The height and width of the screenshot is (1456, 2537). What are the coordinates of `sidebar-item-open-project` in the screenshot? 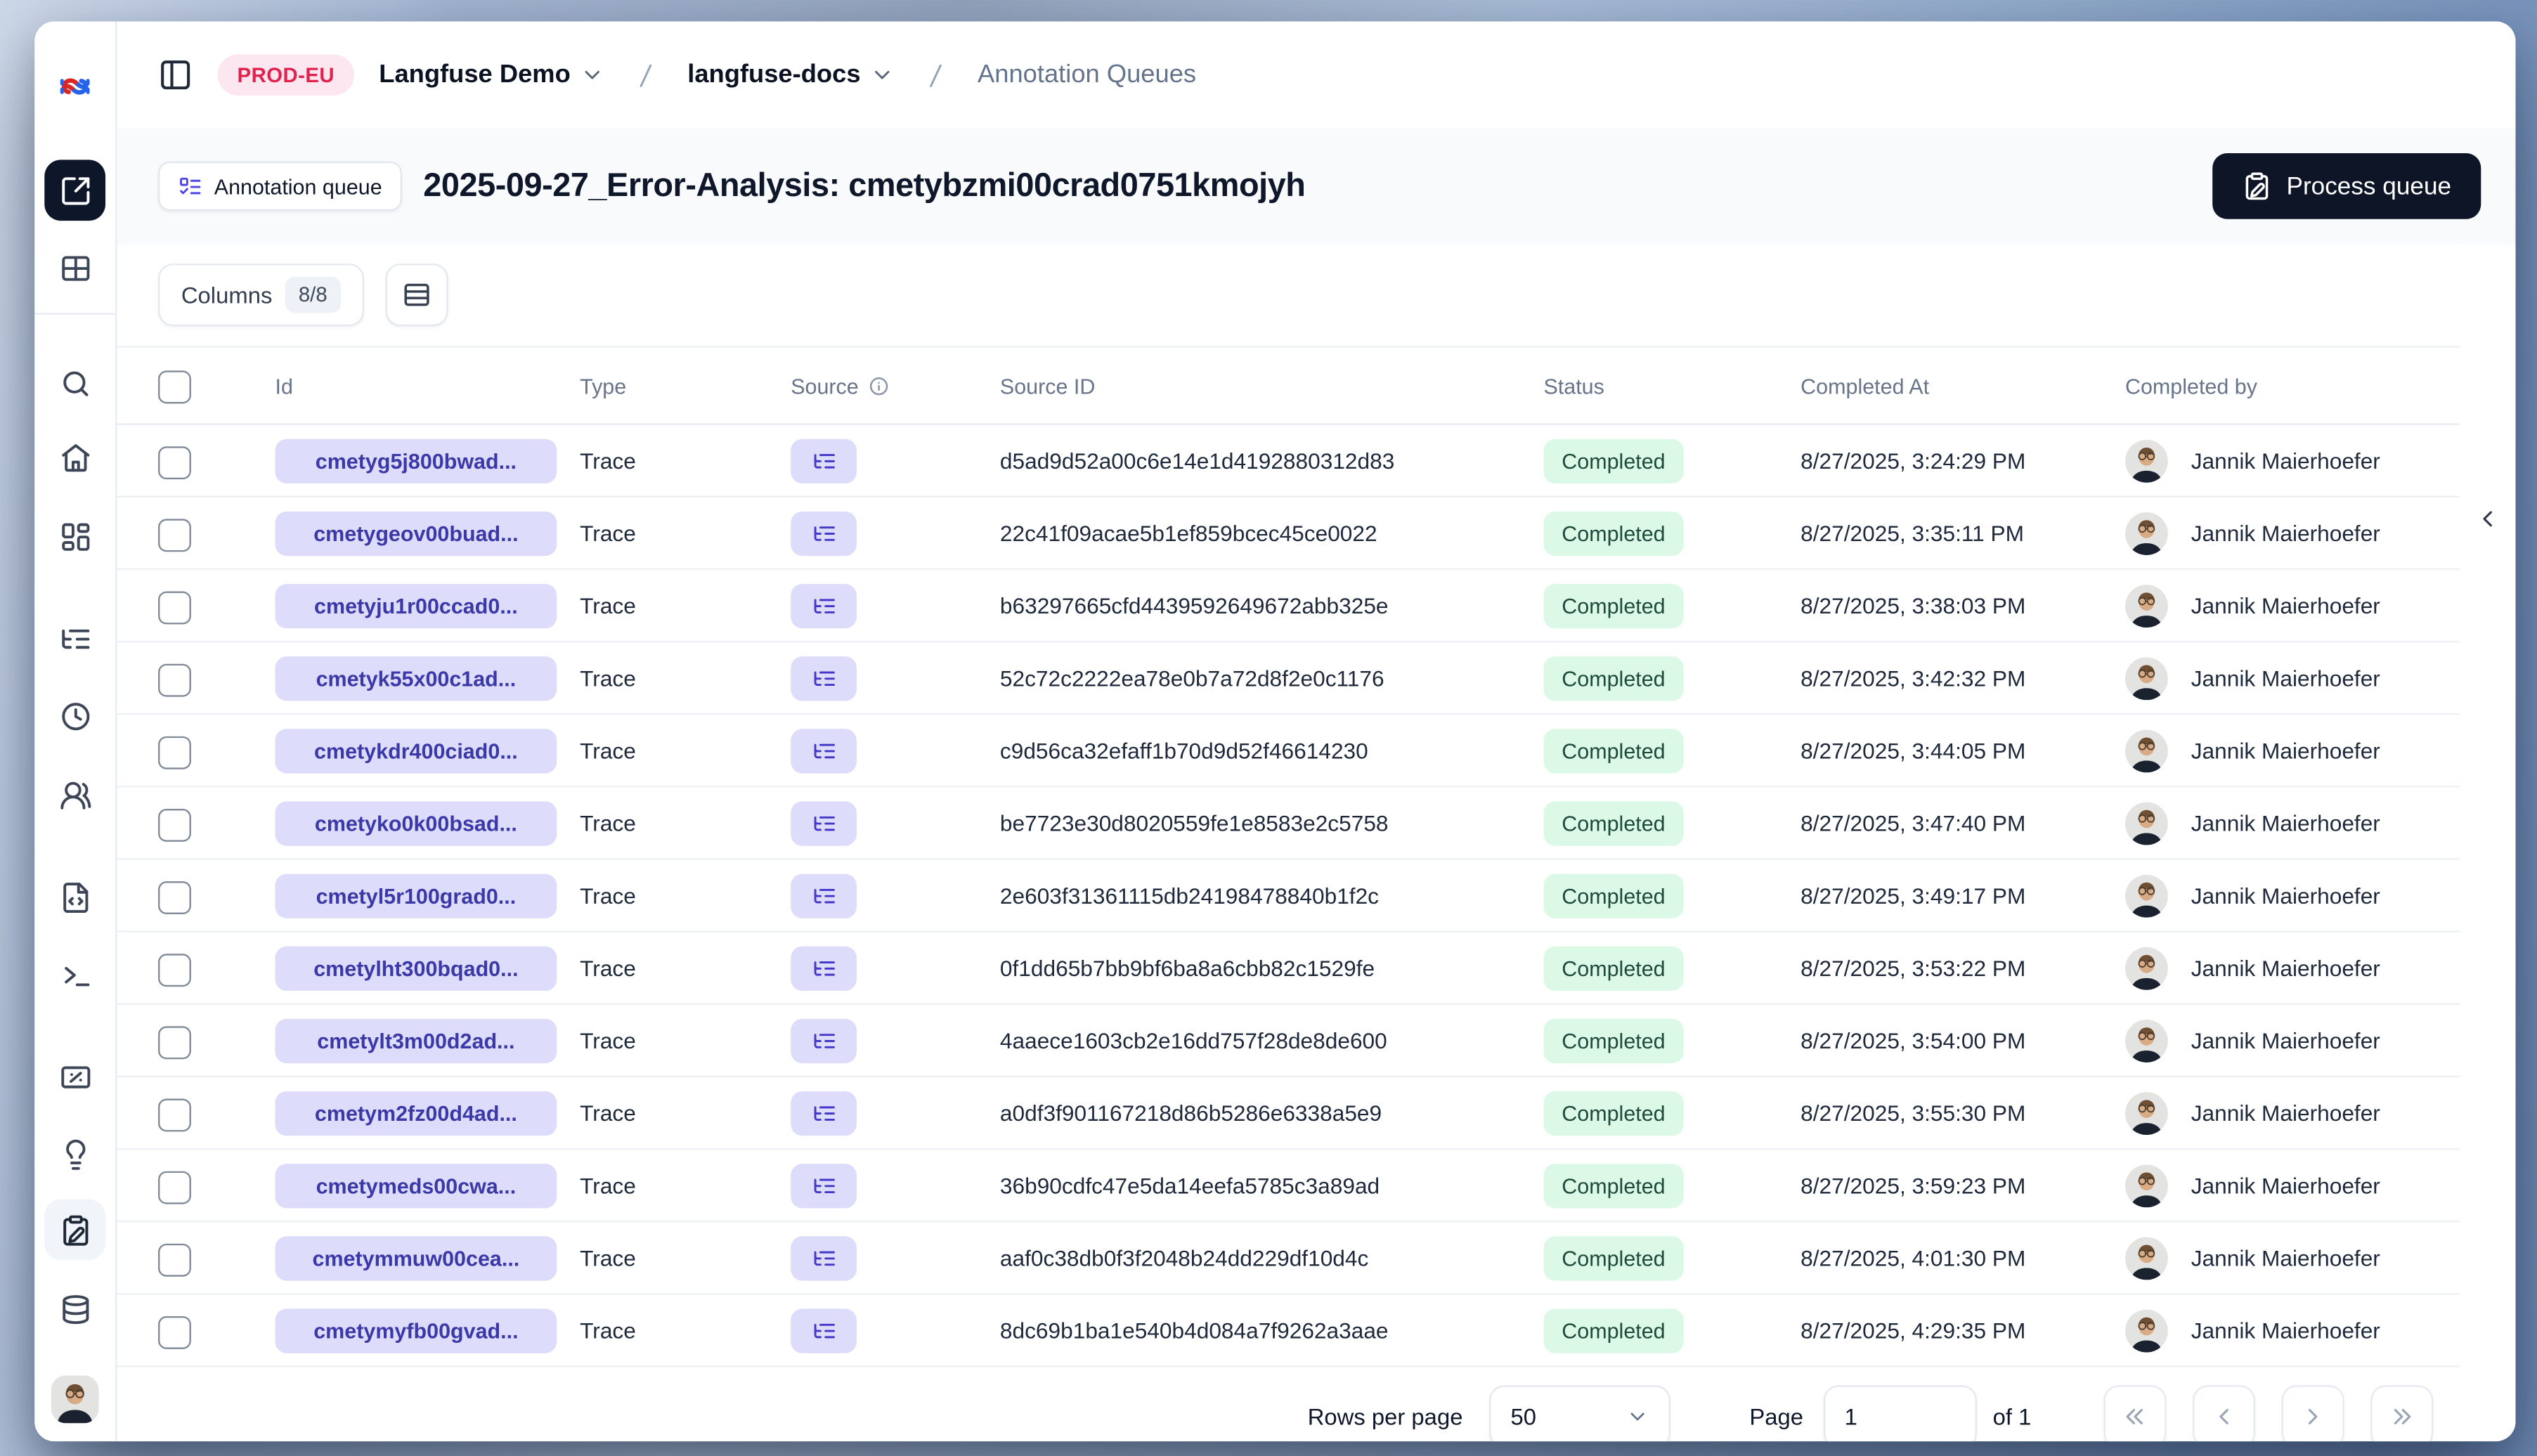 It's located at (75, 191).